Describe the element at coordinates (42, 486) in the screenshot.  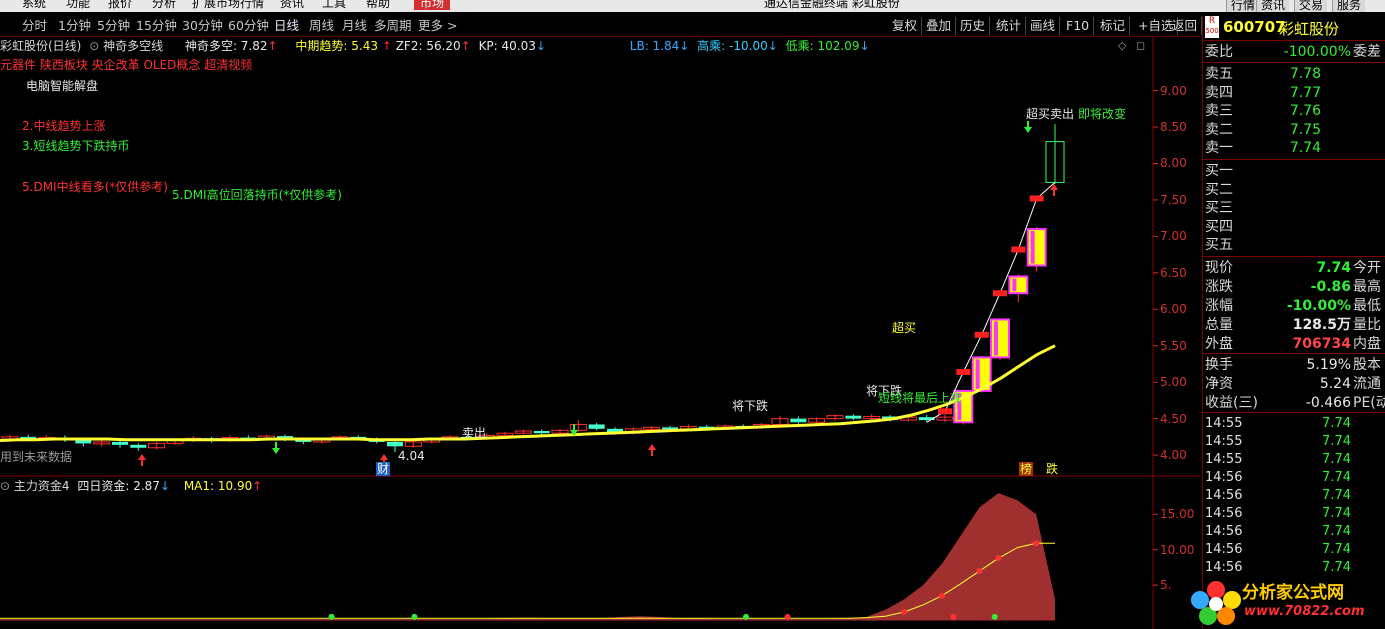
I see `sub-indicator-name: 主力资金4` at that location.